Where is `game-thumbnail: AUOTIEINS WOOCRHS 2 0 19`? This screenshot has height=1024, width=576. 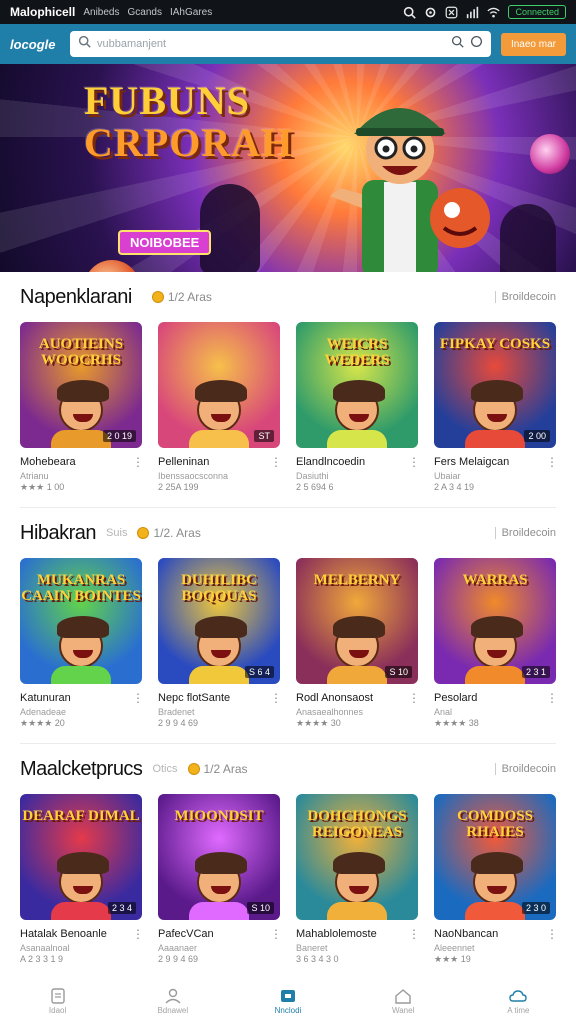 game-thumbnail: AUOTIEINS WOOCRHS 2 0 19 is located at coordinates (81, 385).